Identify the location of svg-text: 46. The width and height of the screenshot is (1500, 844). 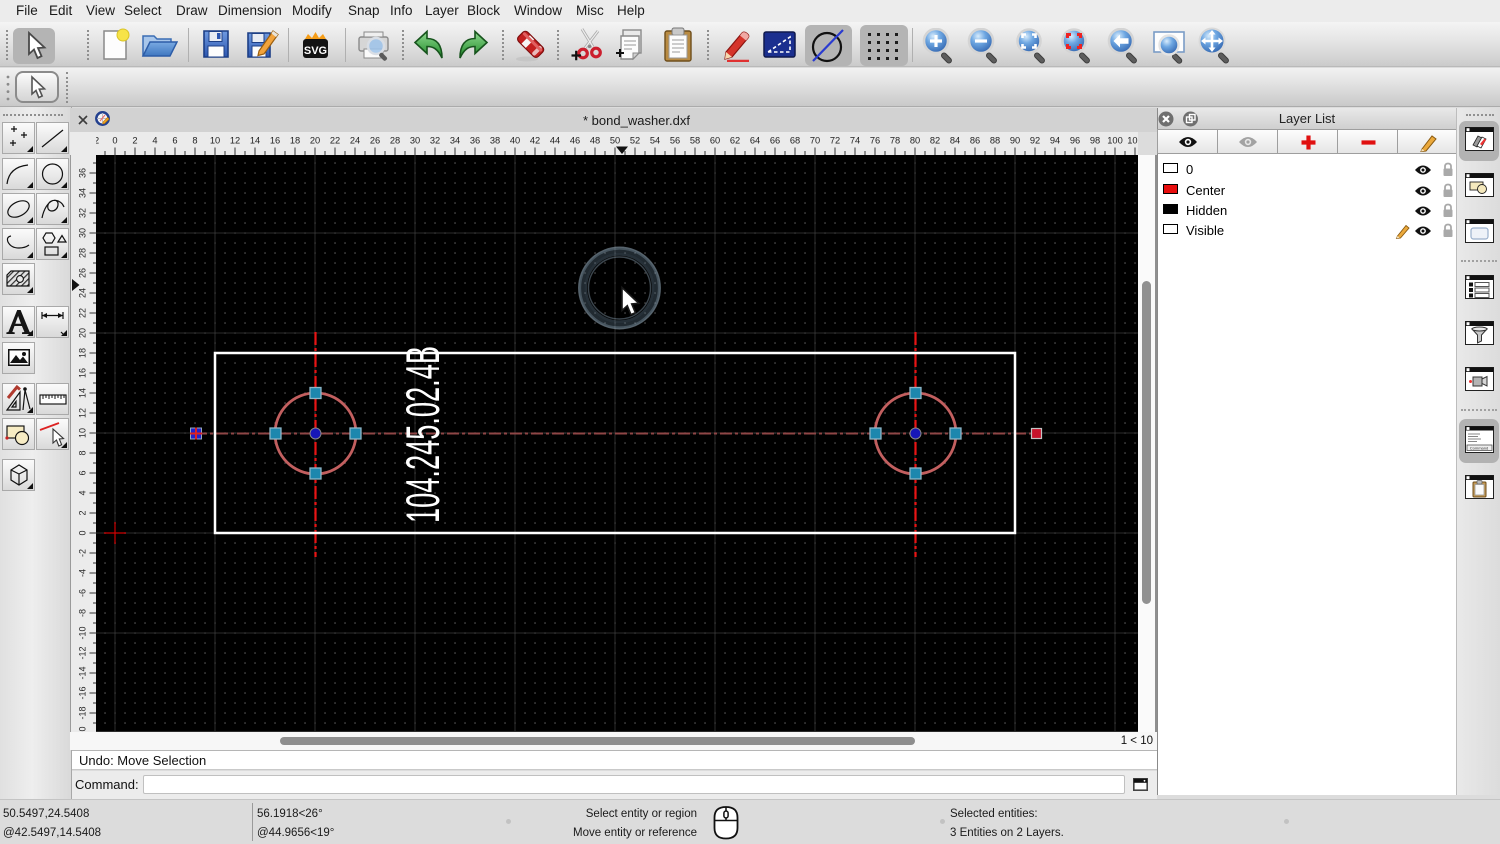
(575, 141).